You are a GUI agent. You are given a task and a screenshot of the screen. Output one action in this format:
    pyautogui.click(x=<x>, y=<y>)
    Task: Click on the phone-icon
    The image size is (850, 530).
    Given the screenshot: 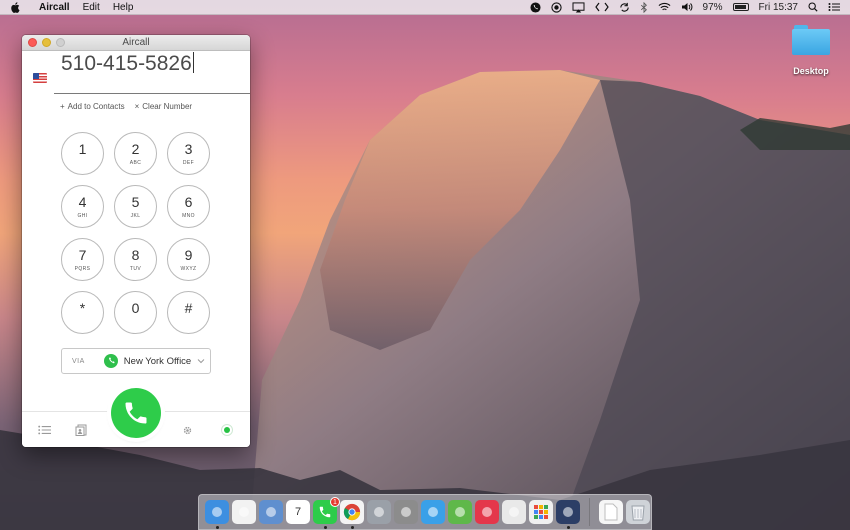 What is the action you would take?
    pyautogui.click(x=136, y=413)
    